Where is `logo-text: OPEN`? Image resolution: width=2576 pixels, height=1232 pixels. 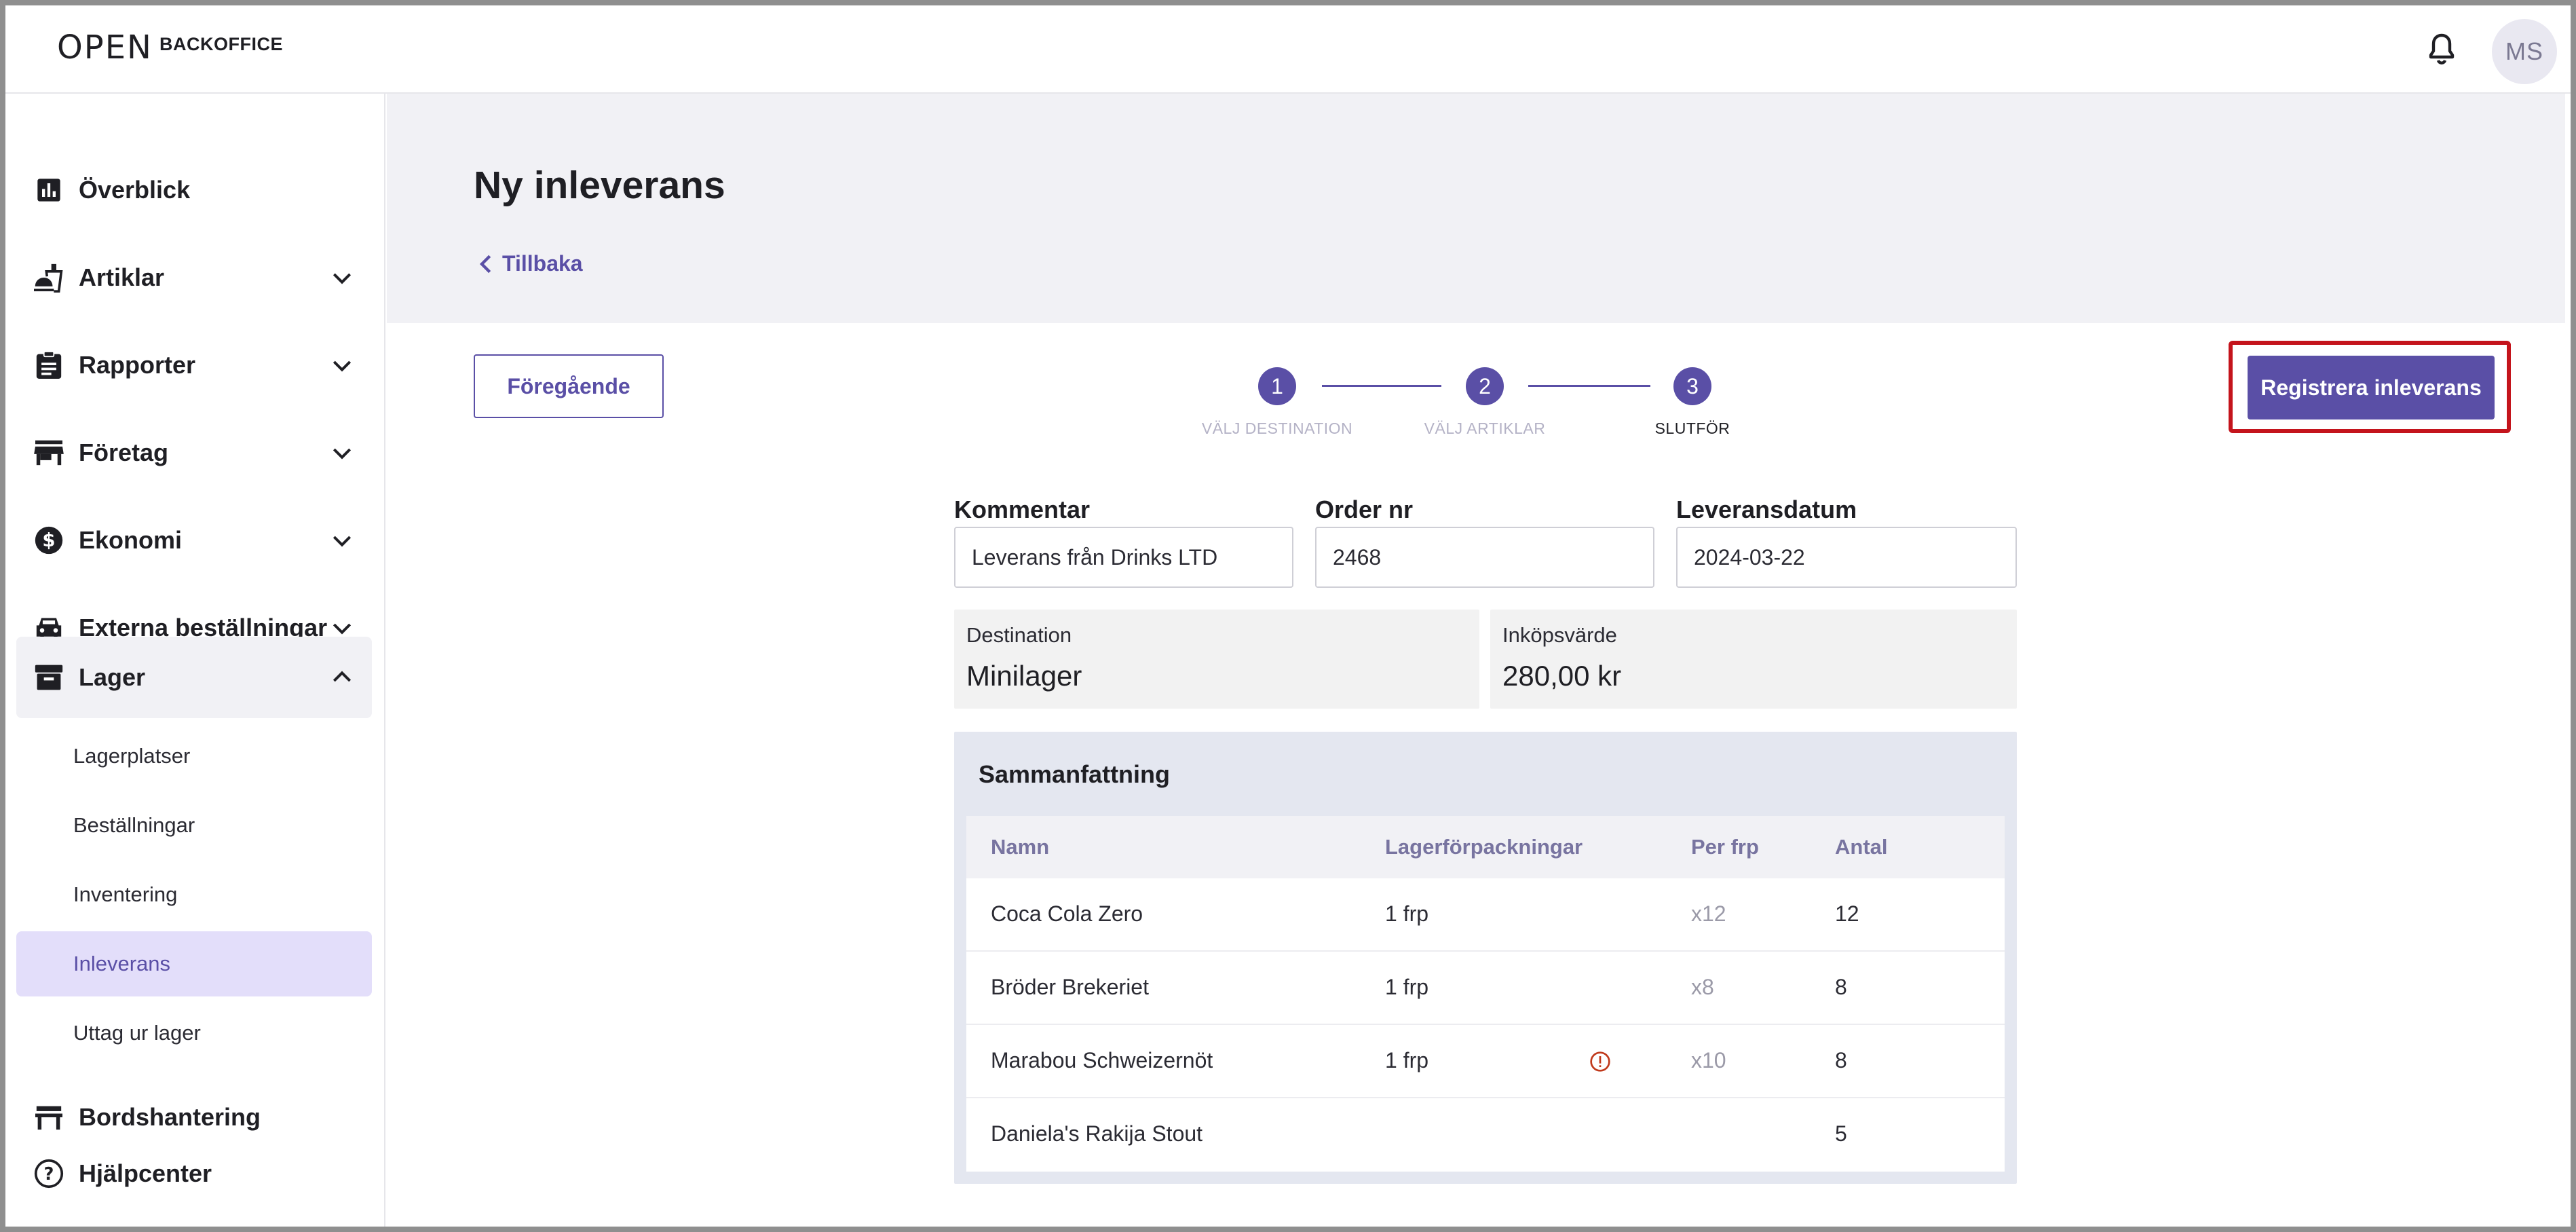 logo-text: OPEN is located at coordinates (105, 48).